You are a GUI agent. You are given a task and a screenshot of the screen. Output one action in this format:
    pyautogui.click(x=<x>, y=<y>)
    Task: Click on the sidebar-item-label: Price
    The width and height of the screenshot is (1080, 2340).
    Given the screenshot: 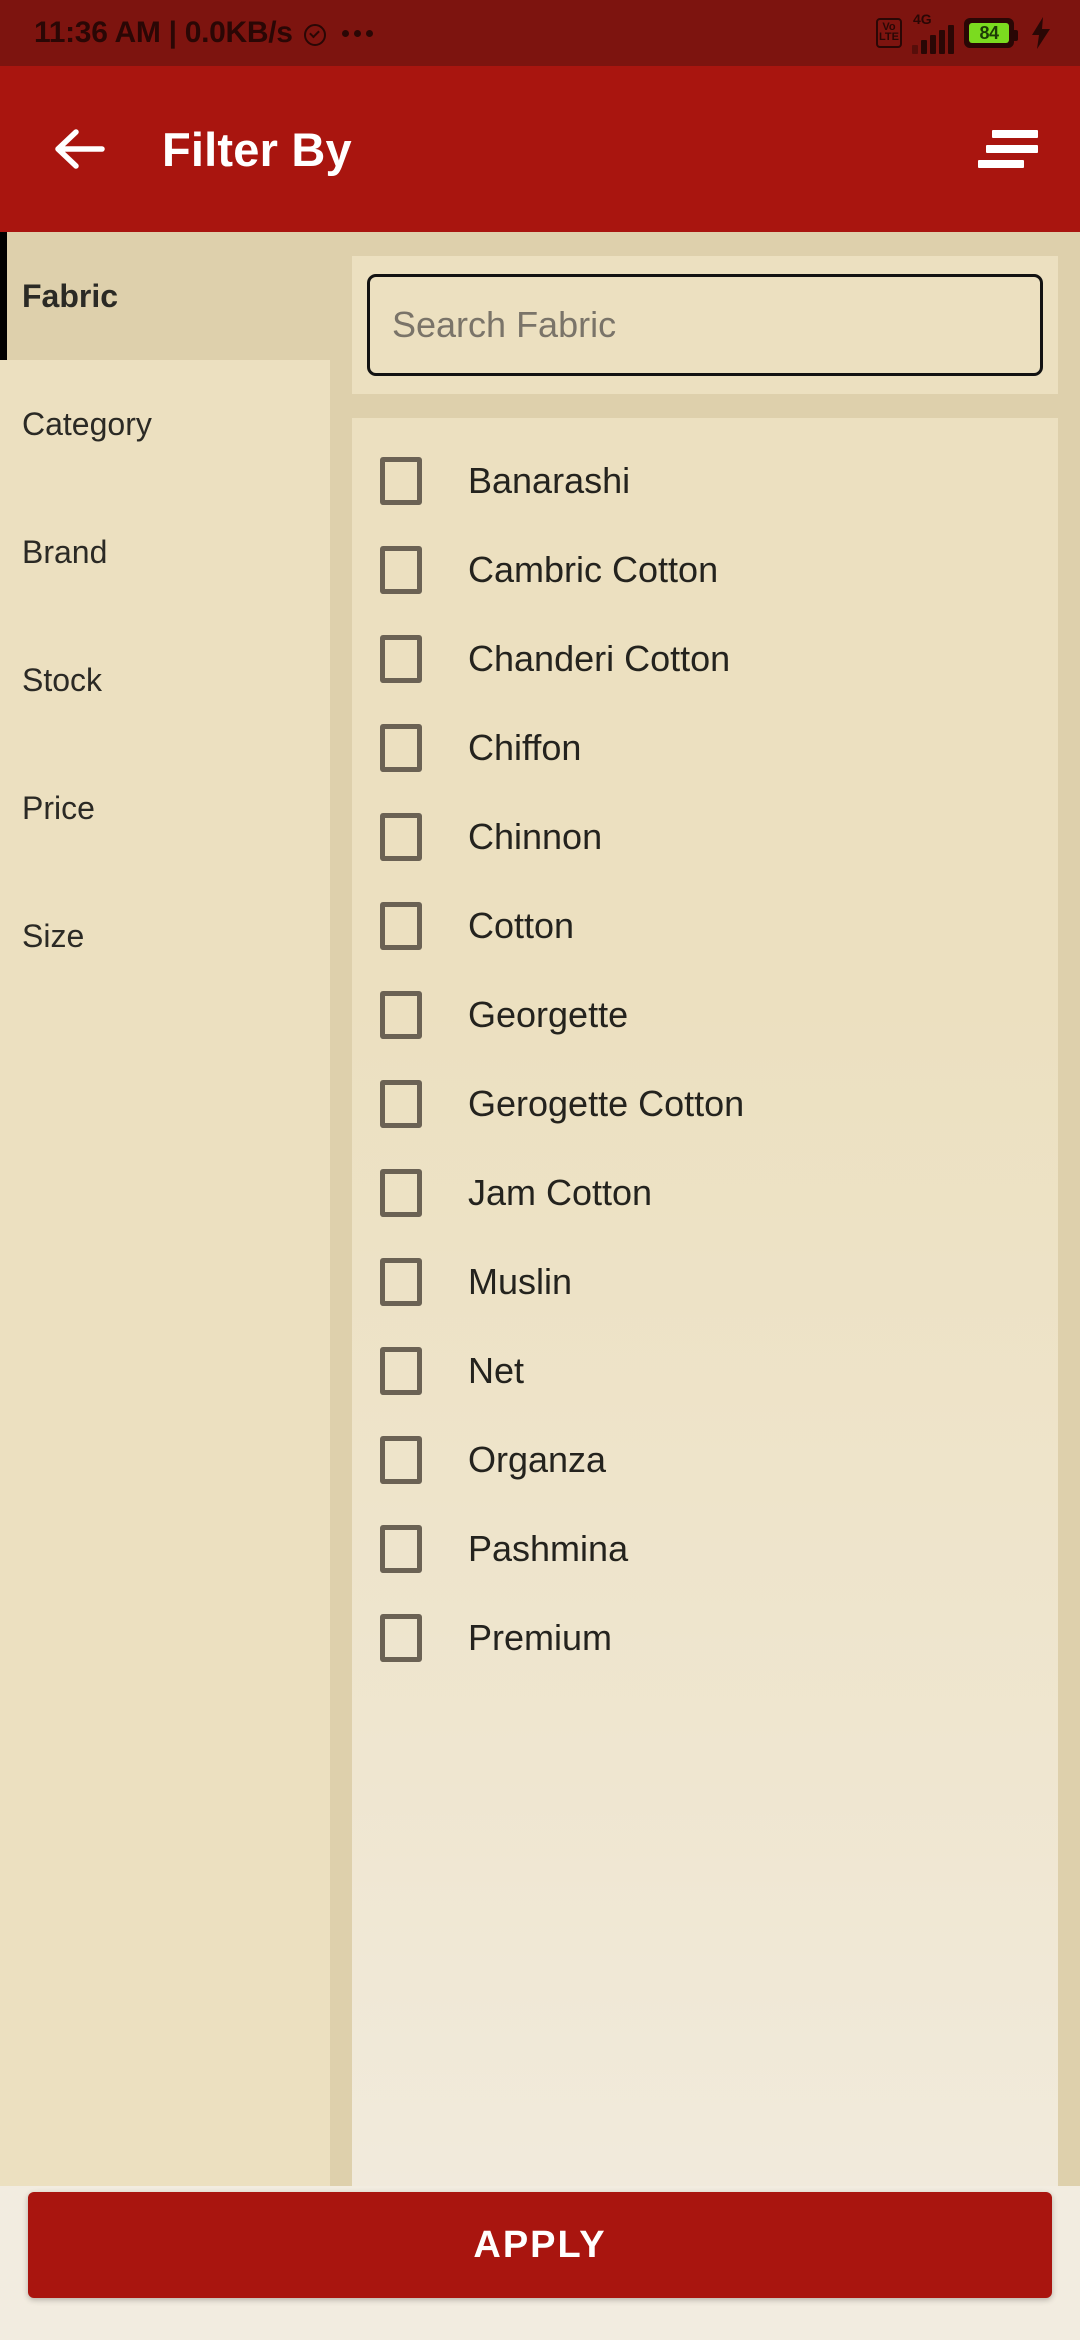 What is the action you would take?
    pyautogui.click(x=58, y=807)
    